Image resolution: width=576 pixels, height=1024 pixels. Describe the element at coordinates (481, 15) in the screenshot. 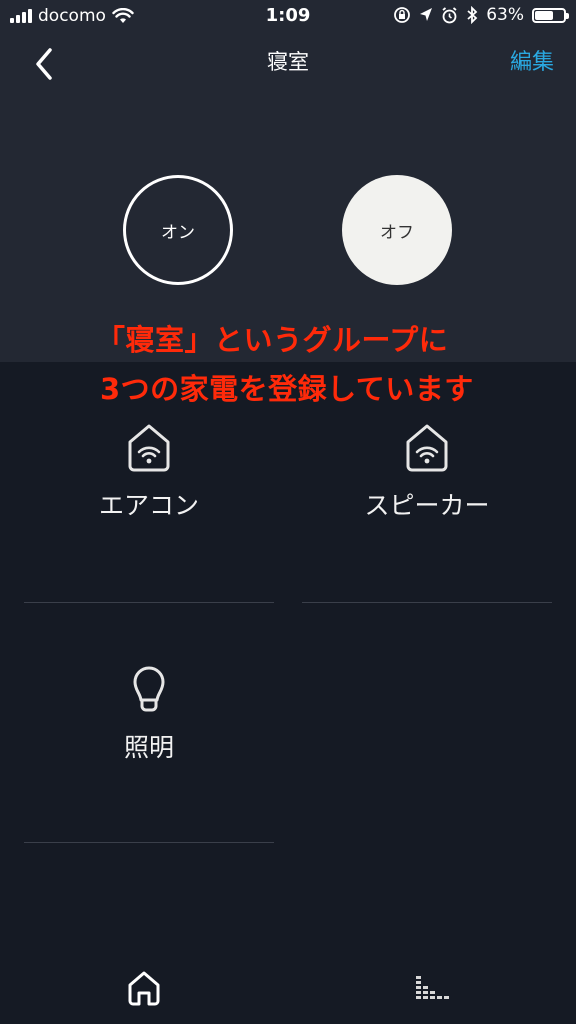

I see `status-right: 63%` at that location.